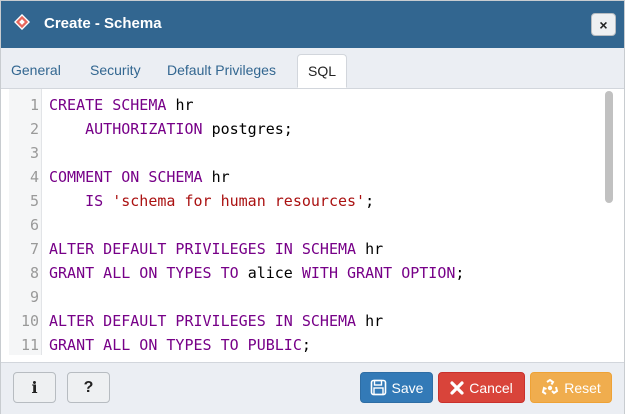  I want to click on close-icon: ×, so click(603, 24).